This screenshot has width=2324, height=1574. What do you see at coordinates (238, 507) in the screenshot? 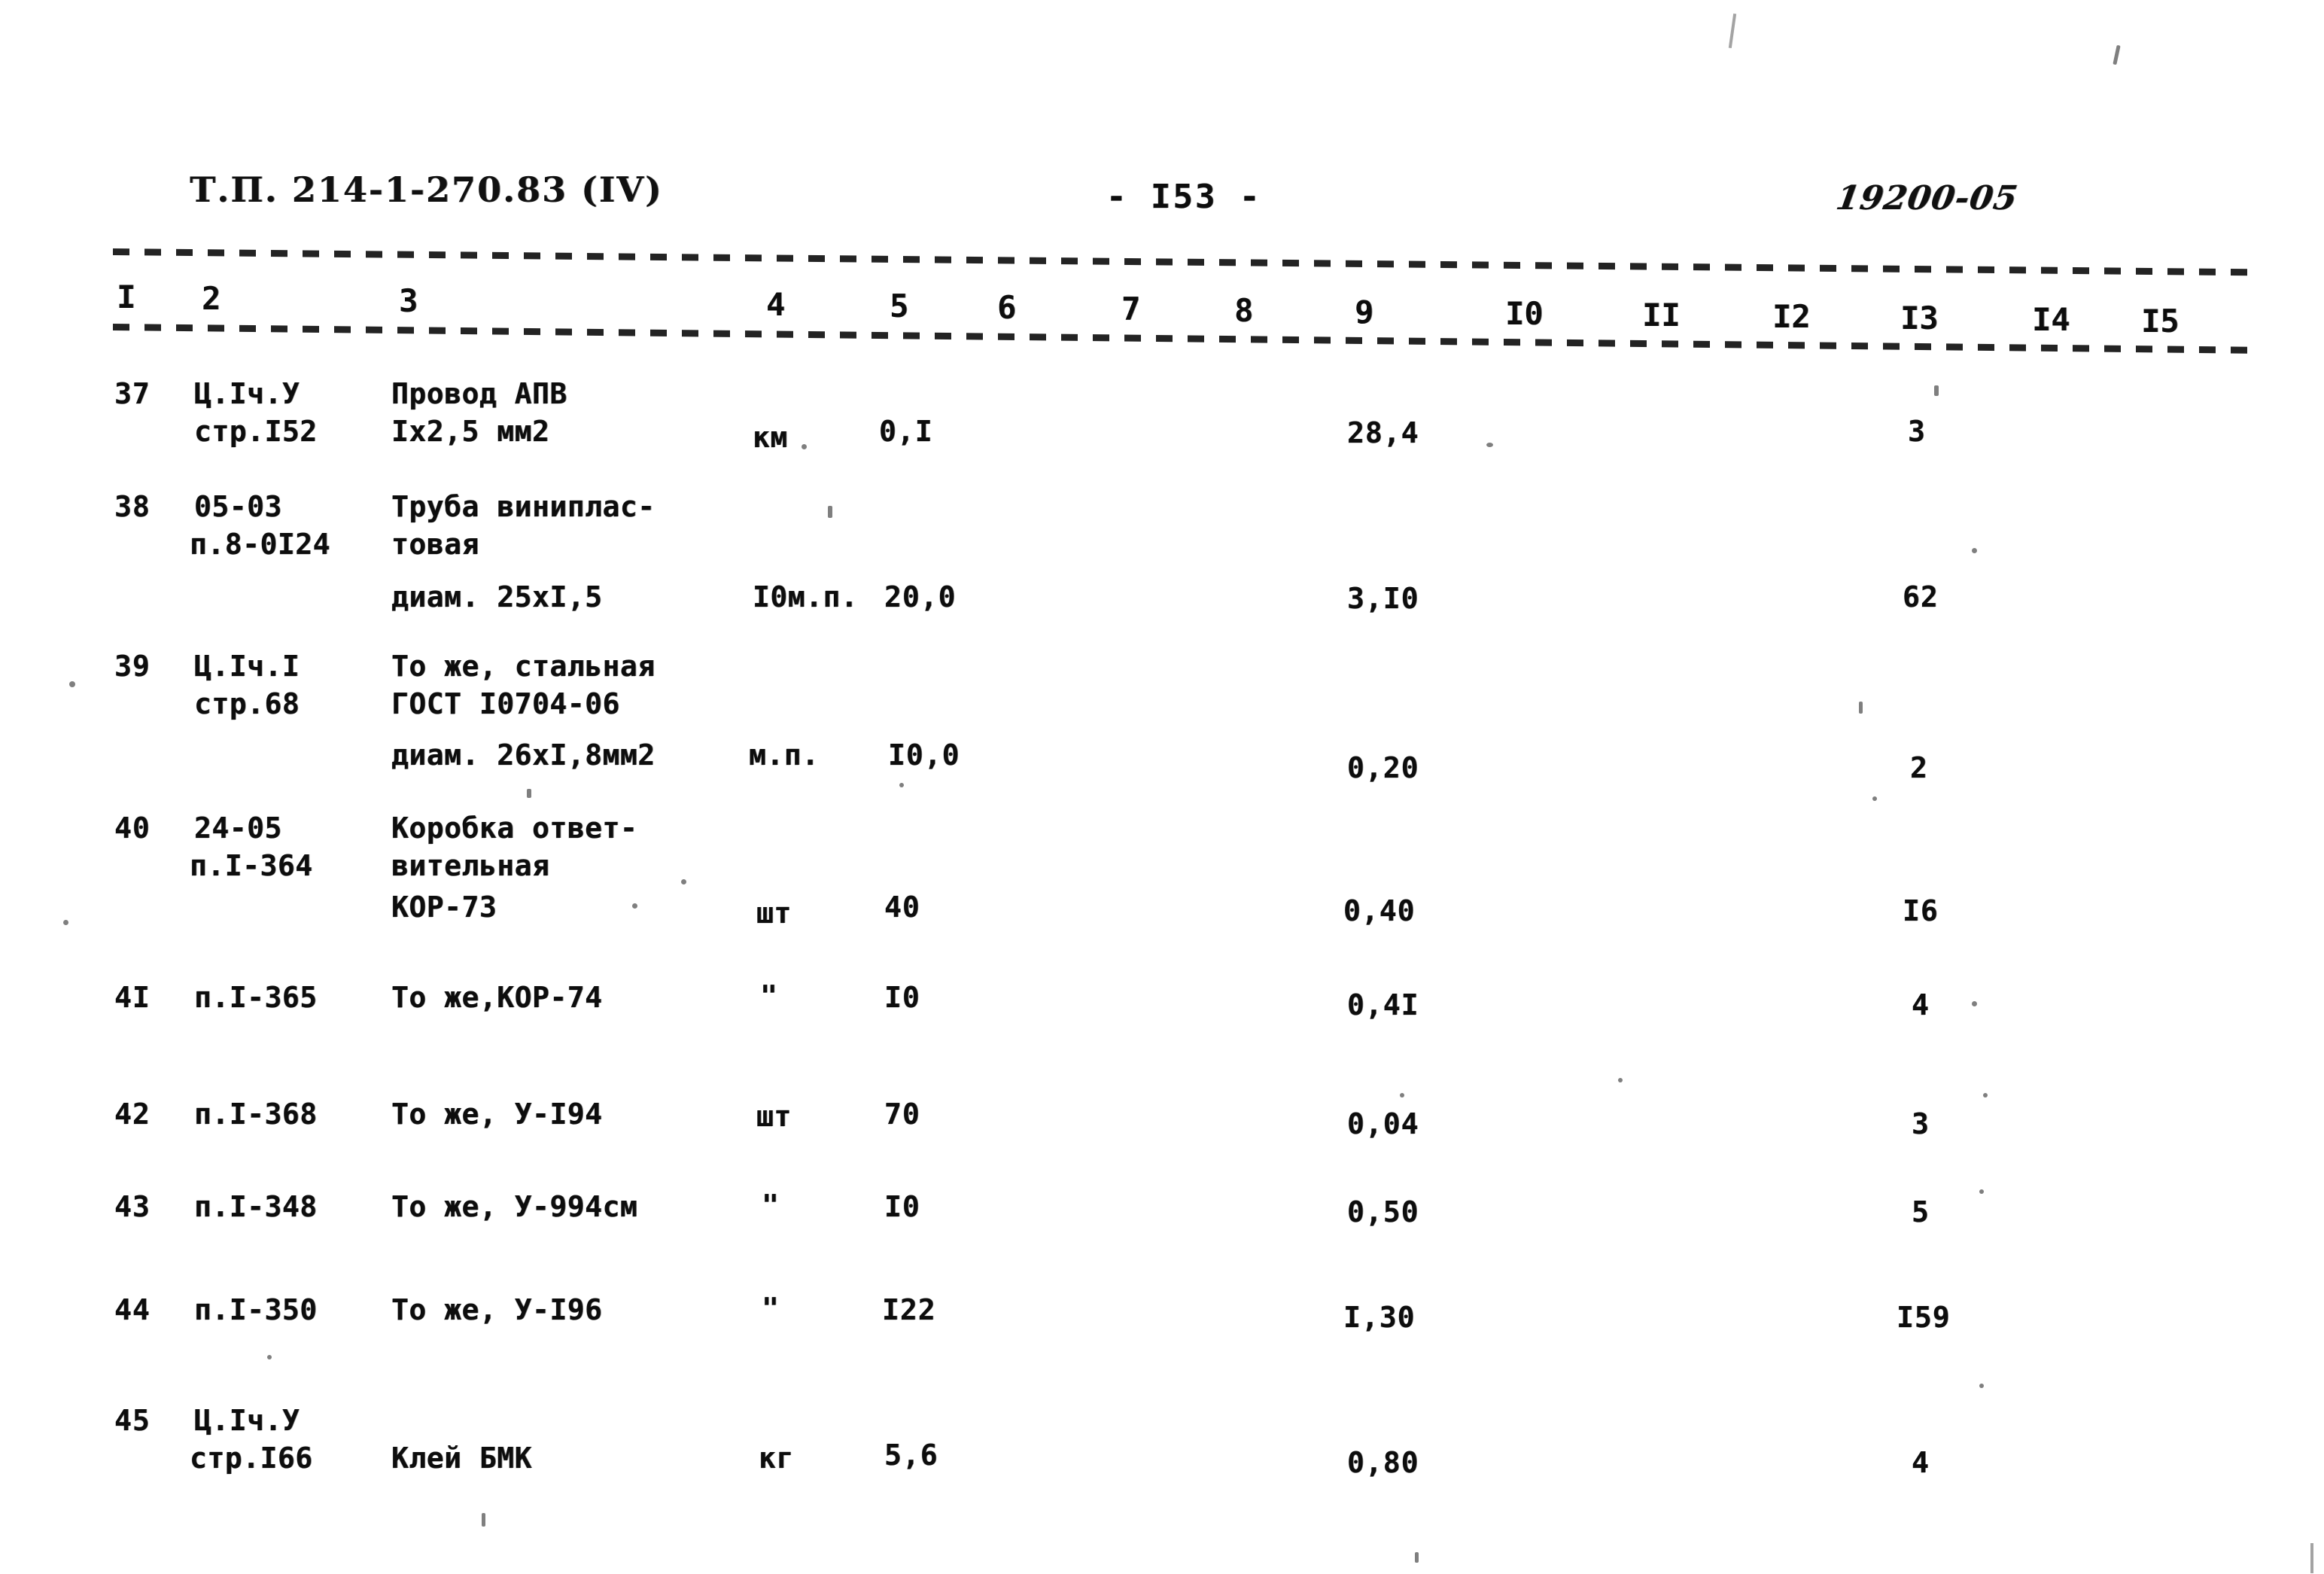
I see `table-row: 05-03` at bounding box center [238, 507].